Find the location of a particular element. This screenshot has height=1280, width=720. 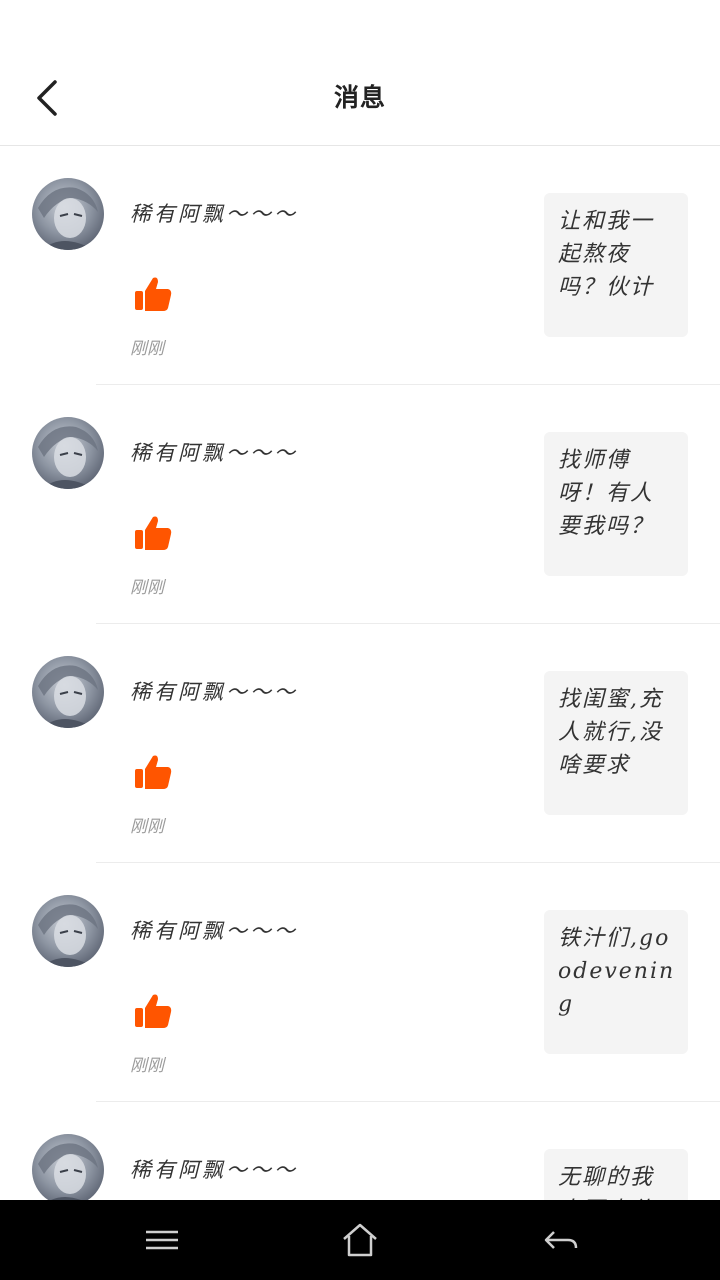

post-preview-text: 无聊的我来要点什么 is located at coordinates (606, 1182).